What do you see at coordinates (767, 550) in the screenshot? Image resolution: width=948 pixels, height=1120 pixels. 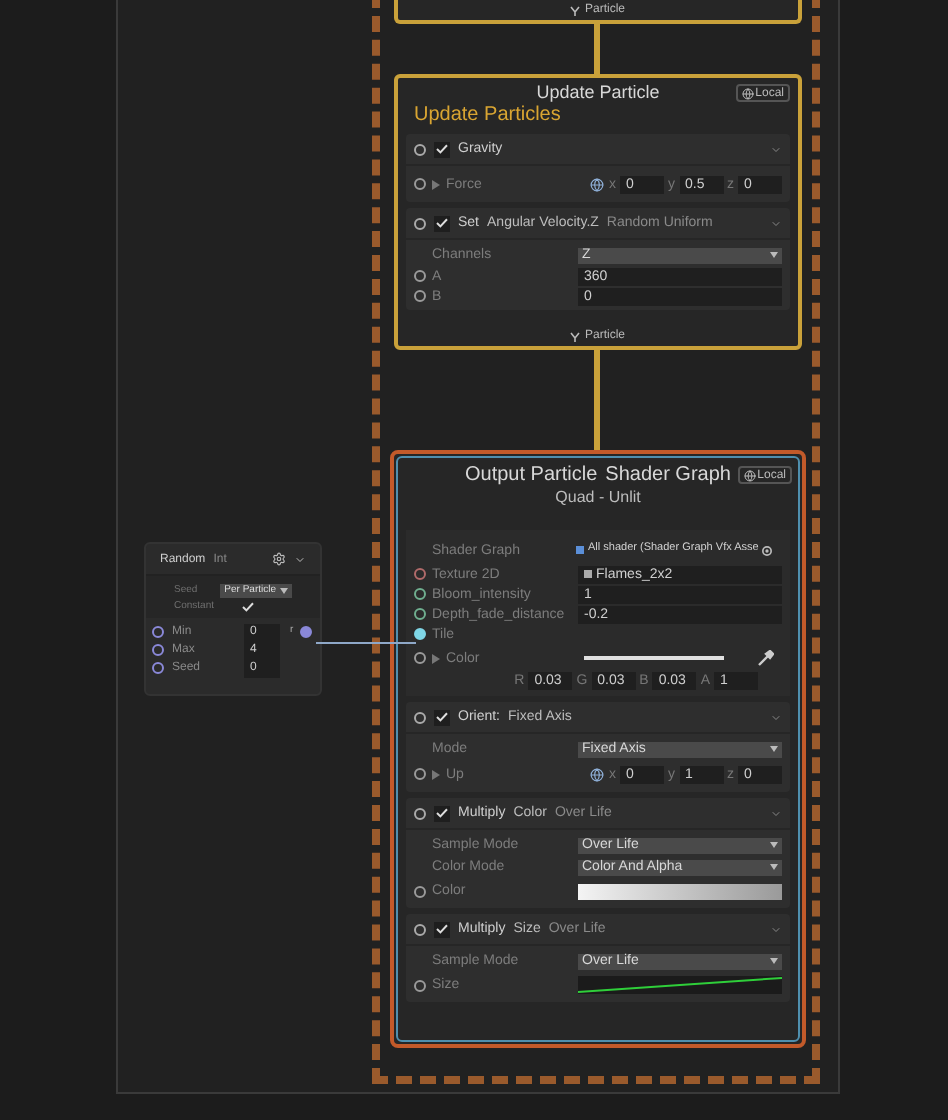 I see `target-icon` at bounding box center [767, 550].